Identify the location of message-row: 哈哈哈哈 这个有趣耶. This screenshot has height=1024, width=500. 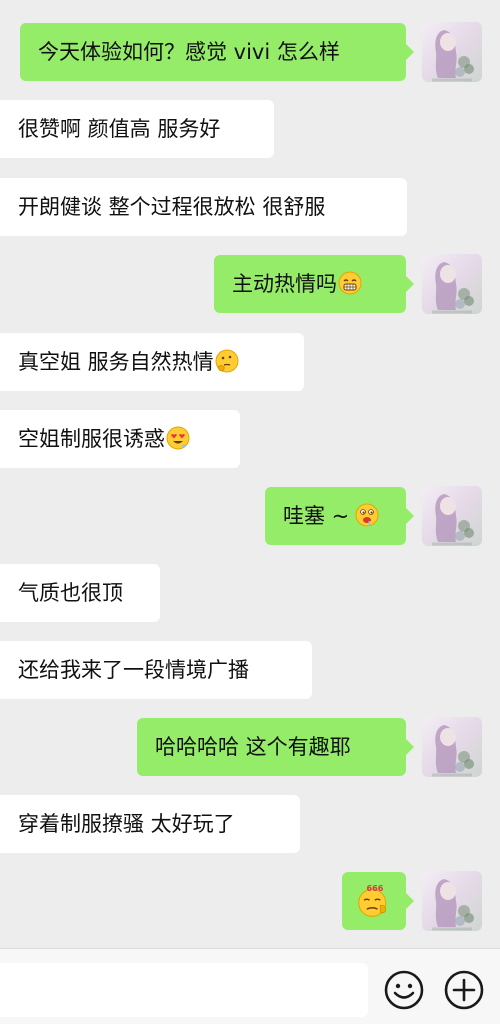
(250, 747).